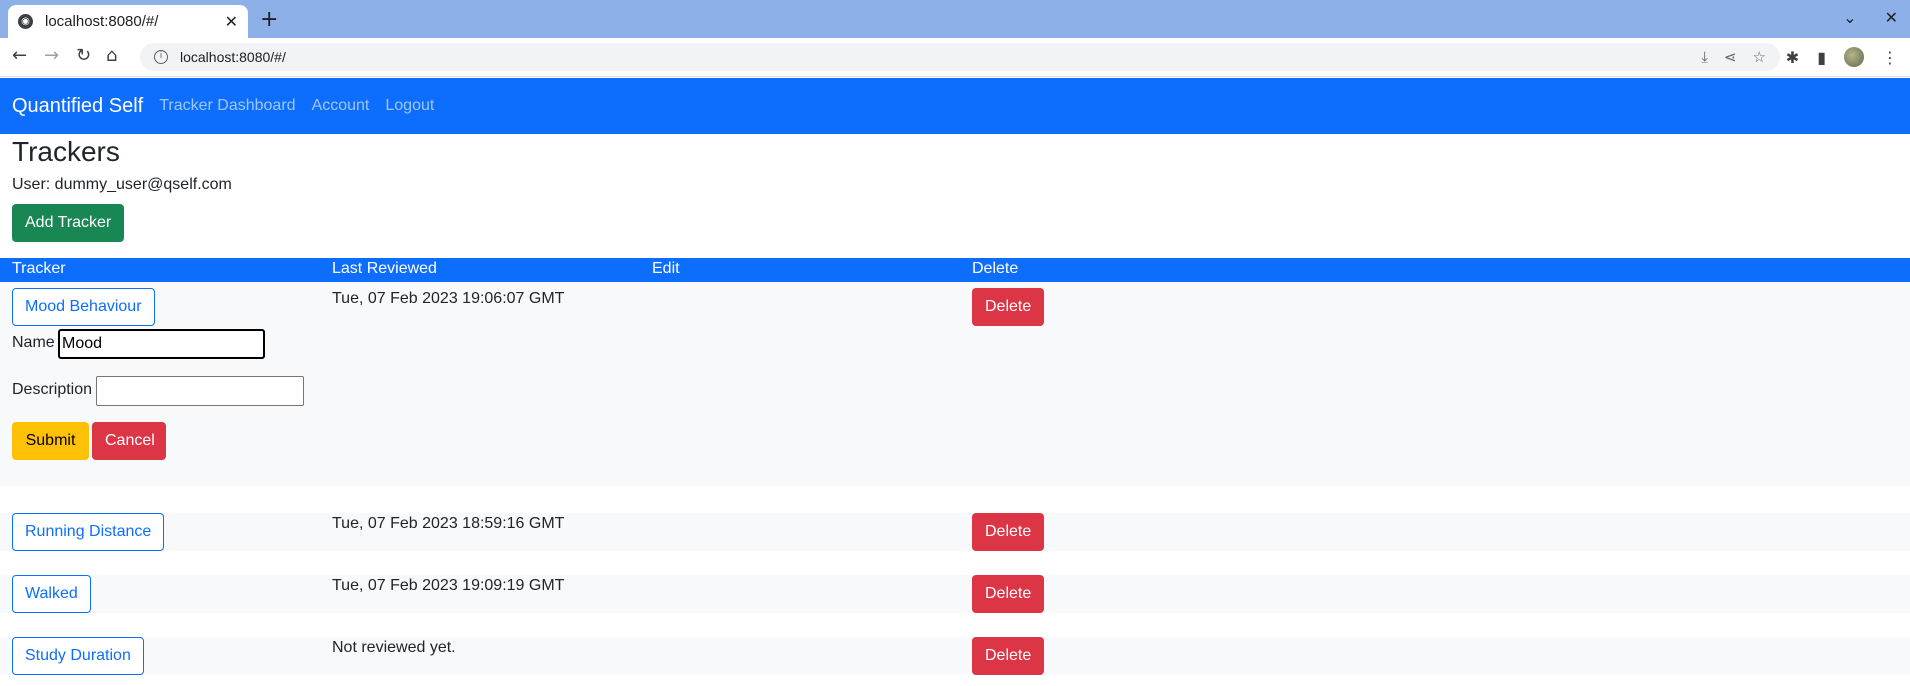 Image resolution: width=1910 pixels, height=686 pixels. Describe the element at coordinates (83, 55) in the screenshot. I see `reload-icon: ↻` at that location.